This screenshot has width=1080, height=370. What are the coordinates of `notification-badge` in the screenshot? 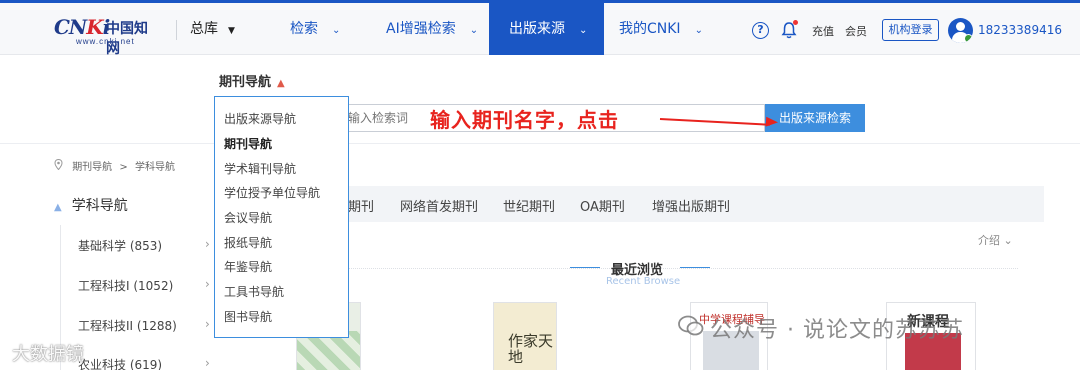 It's located at (795, 22).